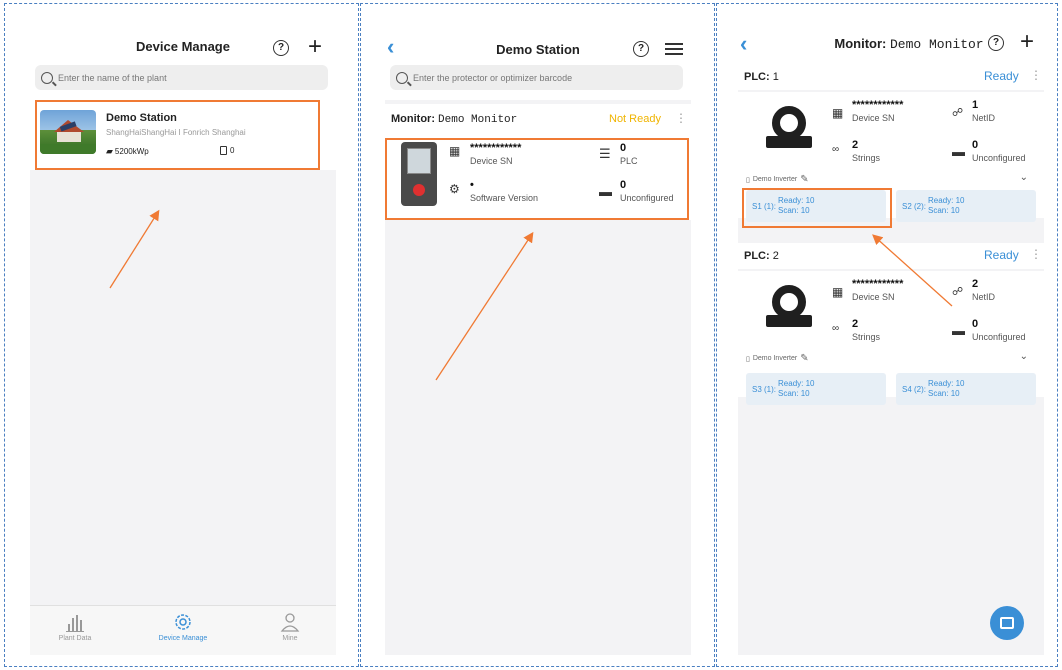  I want to click on arrow-to-plant-card, so click(134, 249).